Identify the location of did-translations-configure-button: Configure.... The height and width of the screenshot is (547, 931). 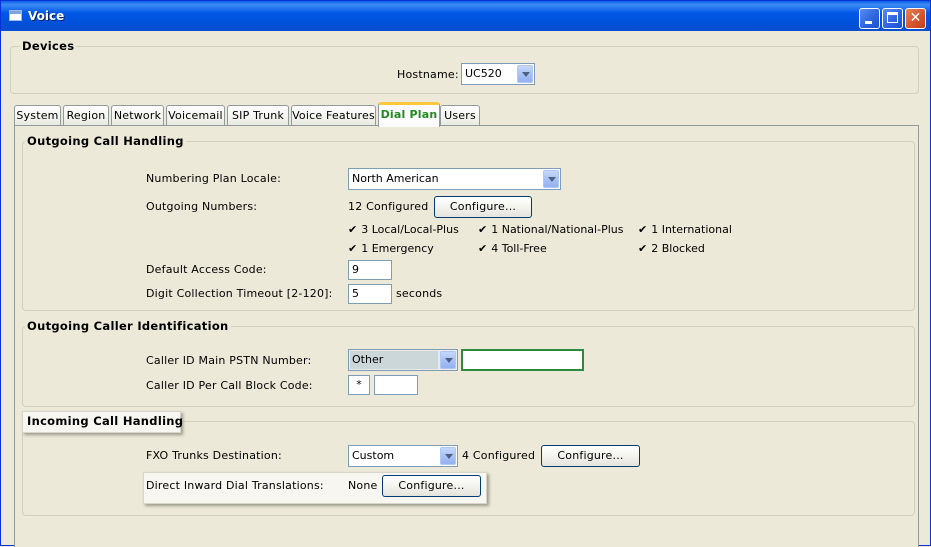
(431, 486).